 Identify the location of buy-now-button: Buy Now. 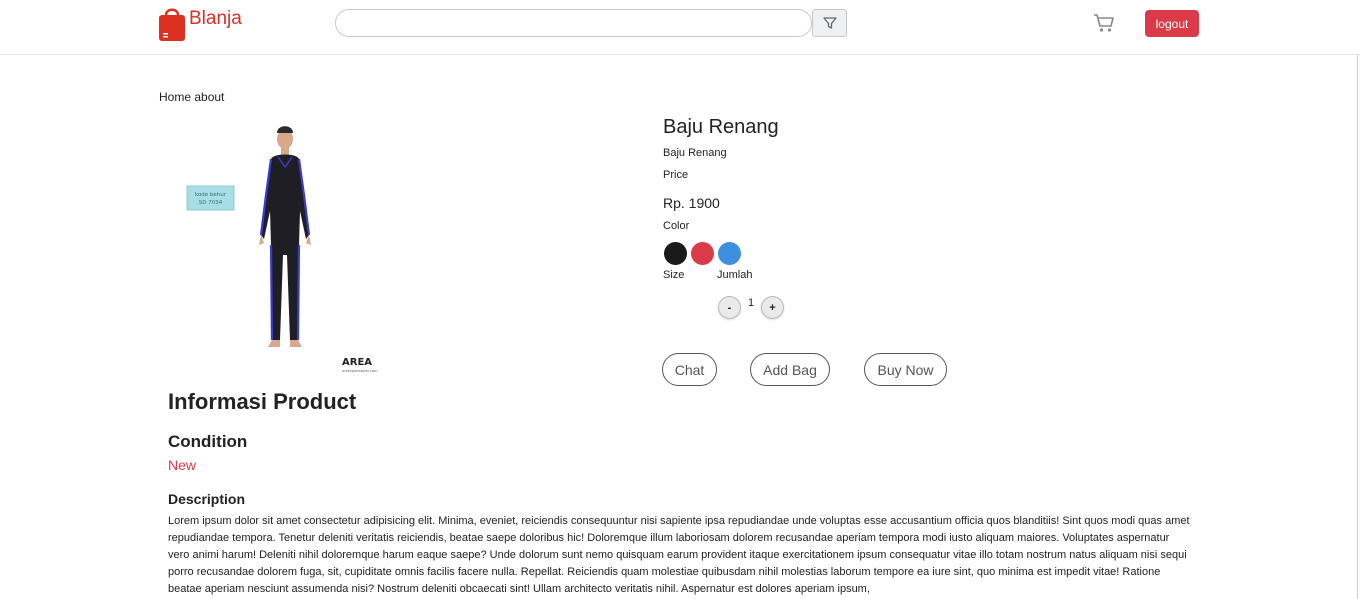
(905, 369).